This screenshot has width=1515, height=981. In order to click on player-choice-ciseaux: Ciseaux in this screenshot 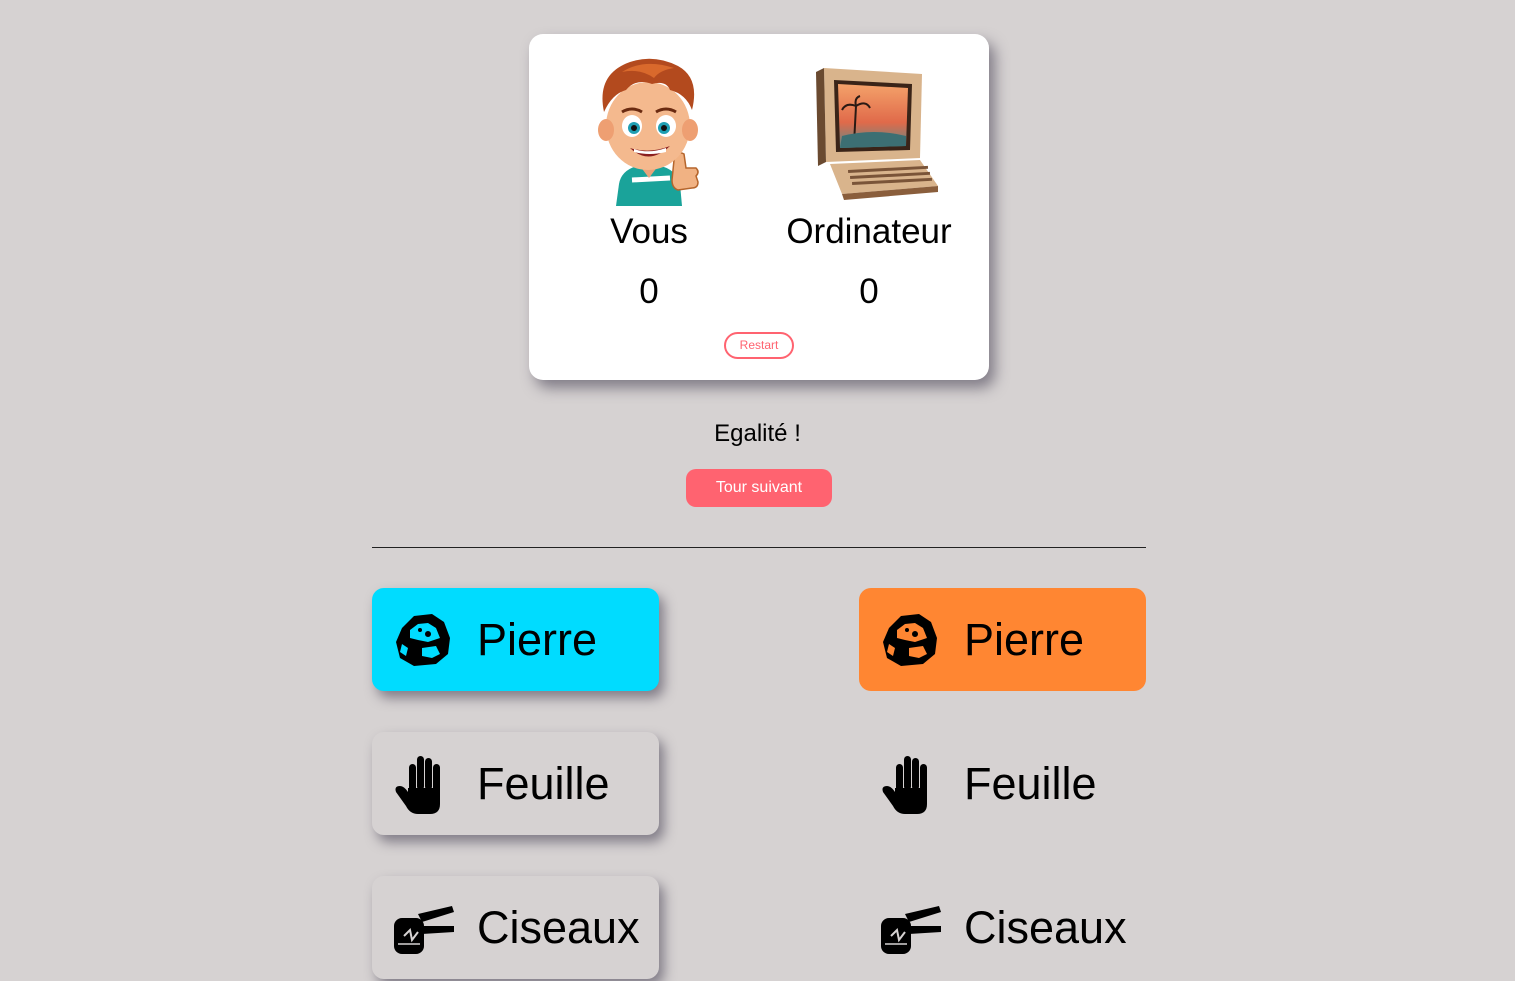, I will do `click(515, 927)`.